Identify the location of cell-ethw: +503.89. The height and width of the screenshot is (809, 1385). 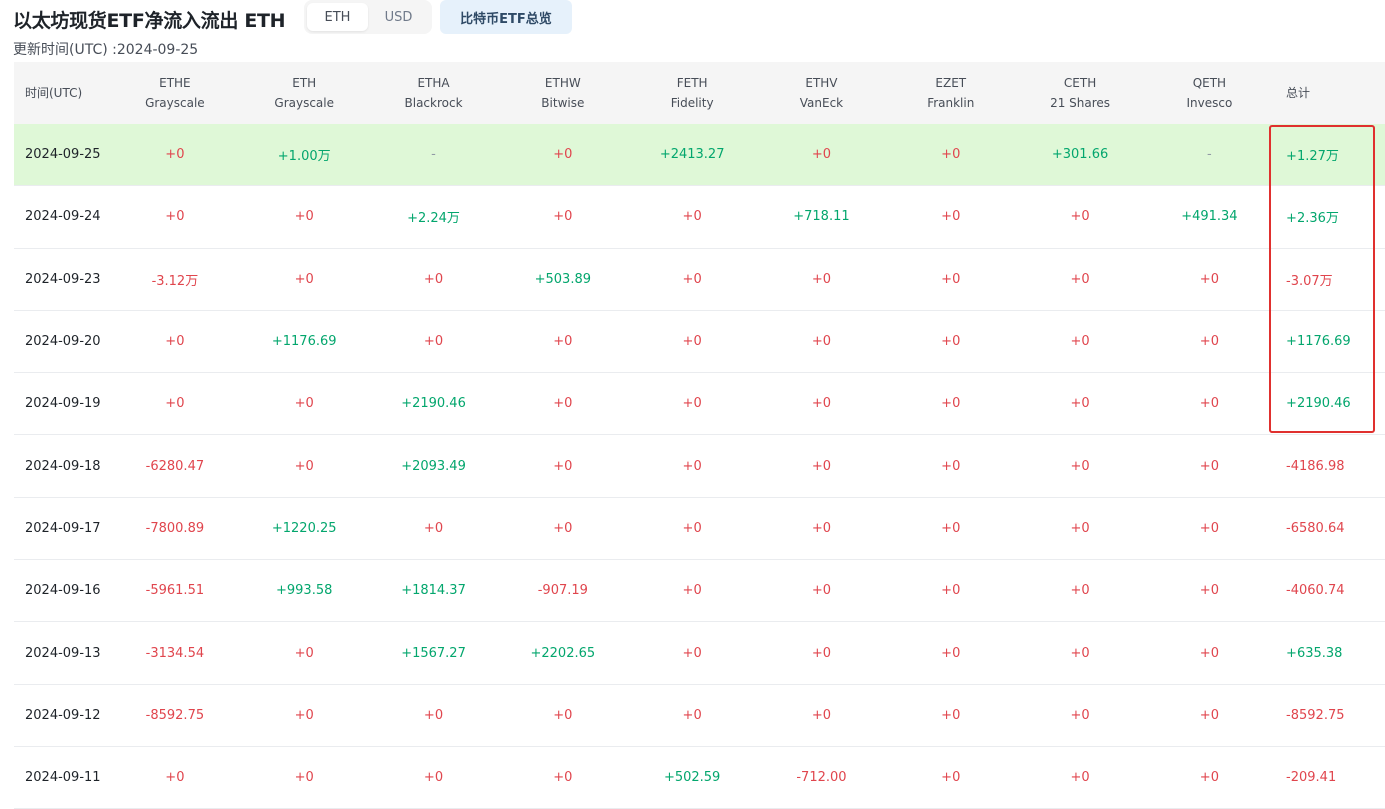
(563, 279).